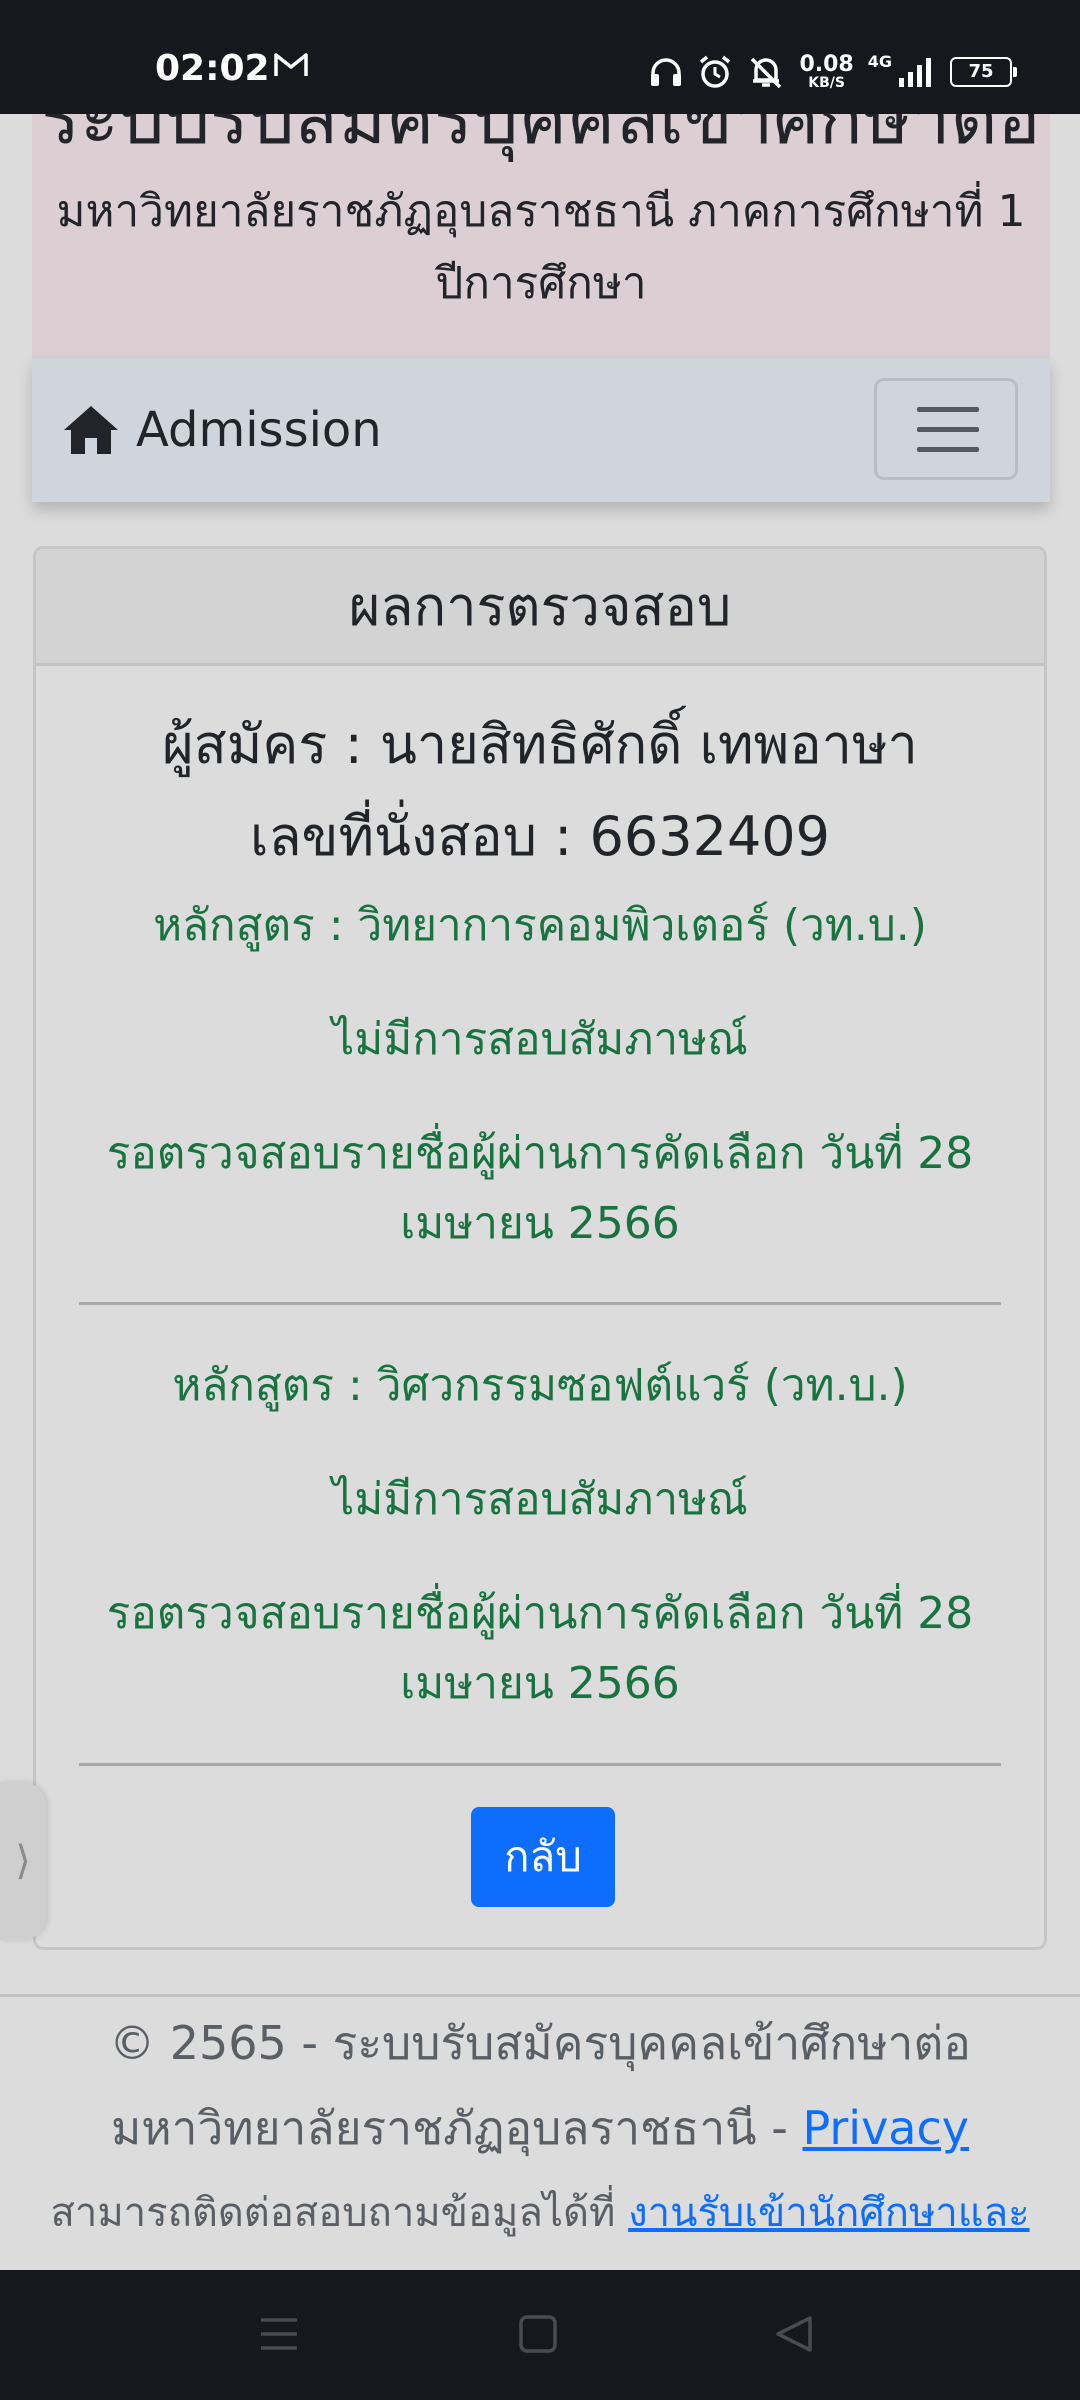 The image size is (1080, 2400). What do you see at coordinates (885, 2128) in the screenshot?
I see `privacy-link: Privacy` at bounding box center [885, 2128].